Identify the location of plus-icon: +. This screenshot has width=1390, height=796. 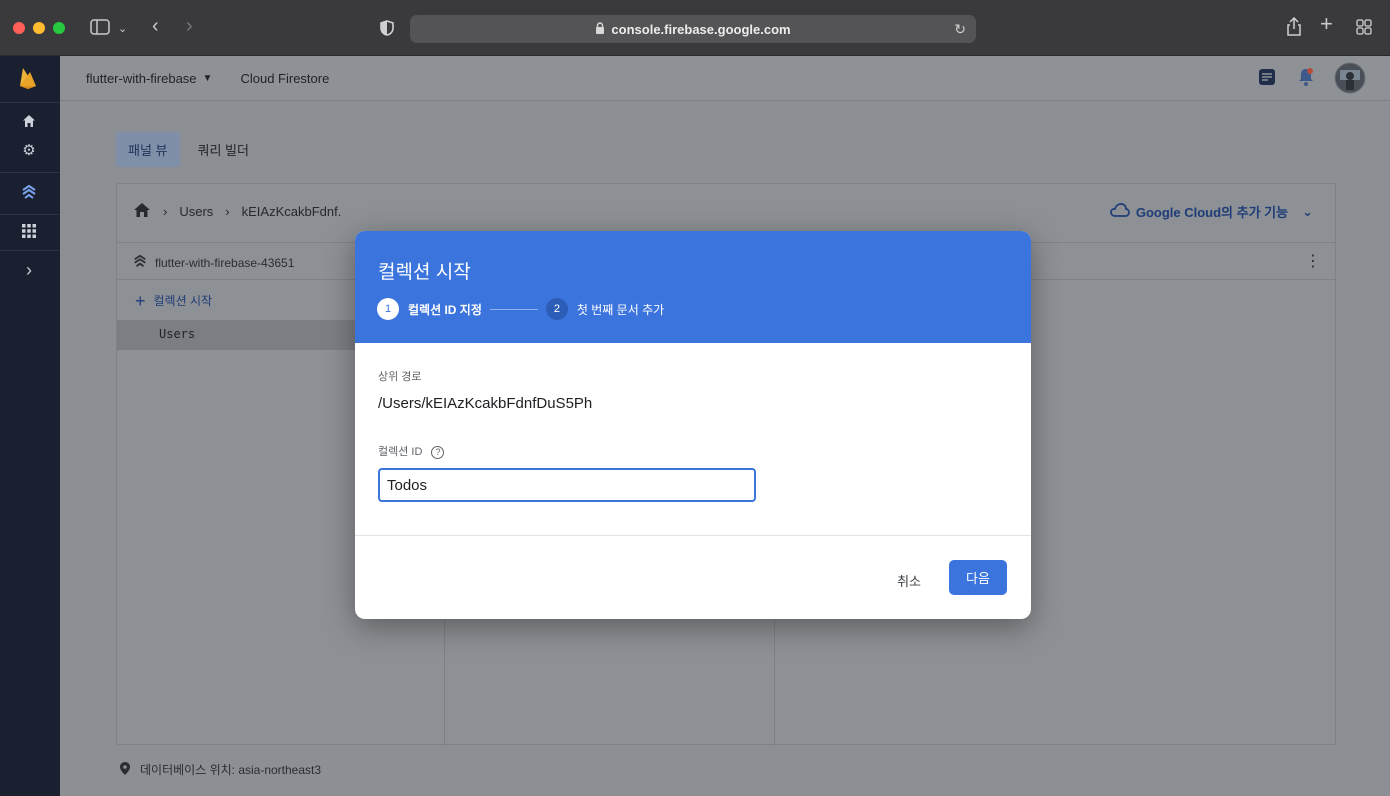
(140, 300).